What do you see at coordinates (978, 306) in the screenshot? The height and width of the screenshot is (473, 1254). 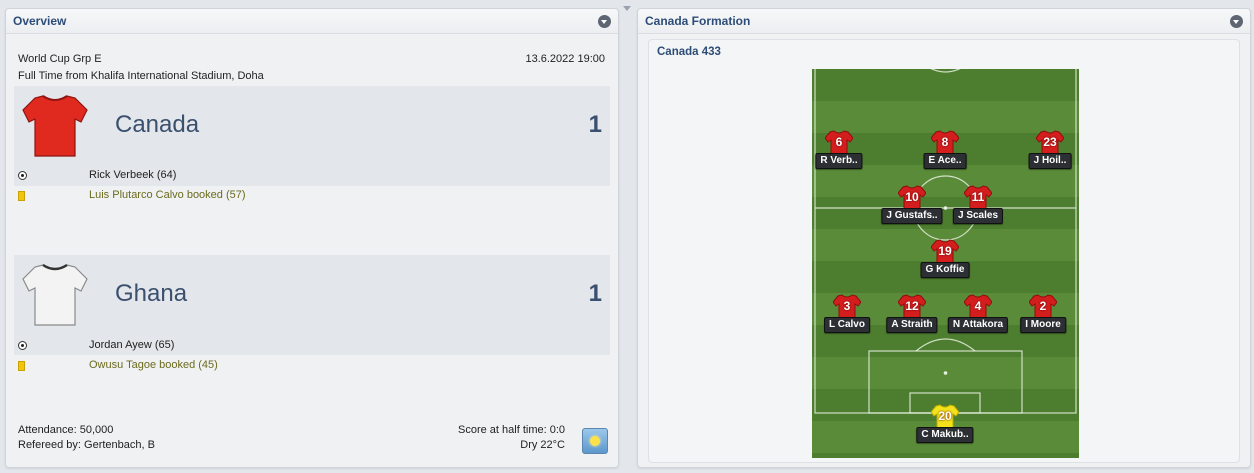 I see `player-number: 4` at bounding box center [978, 306].